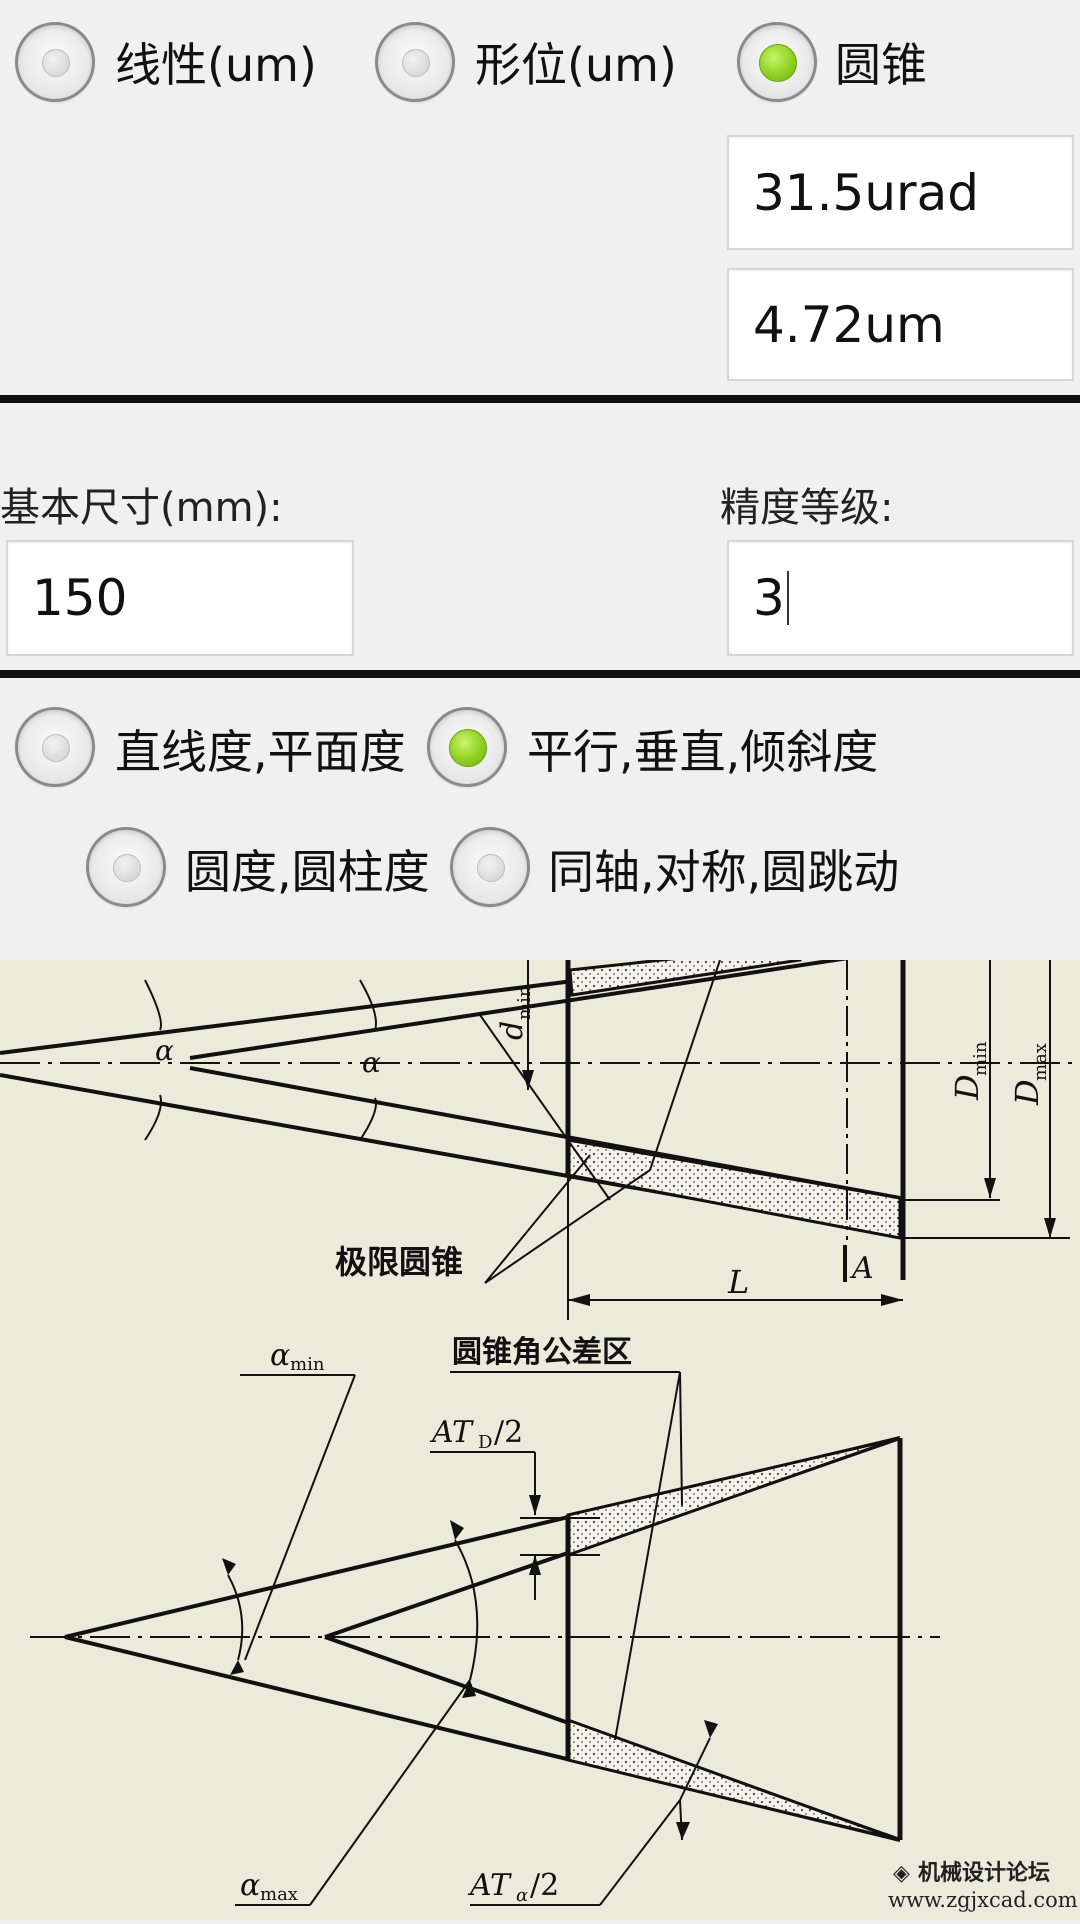  I want to click on radio-parallel-label: 平行,垂直,倾斜度, so click(702, 752).